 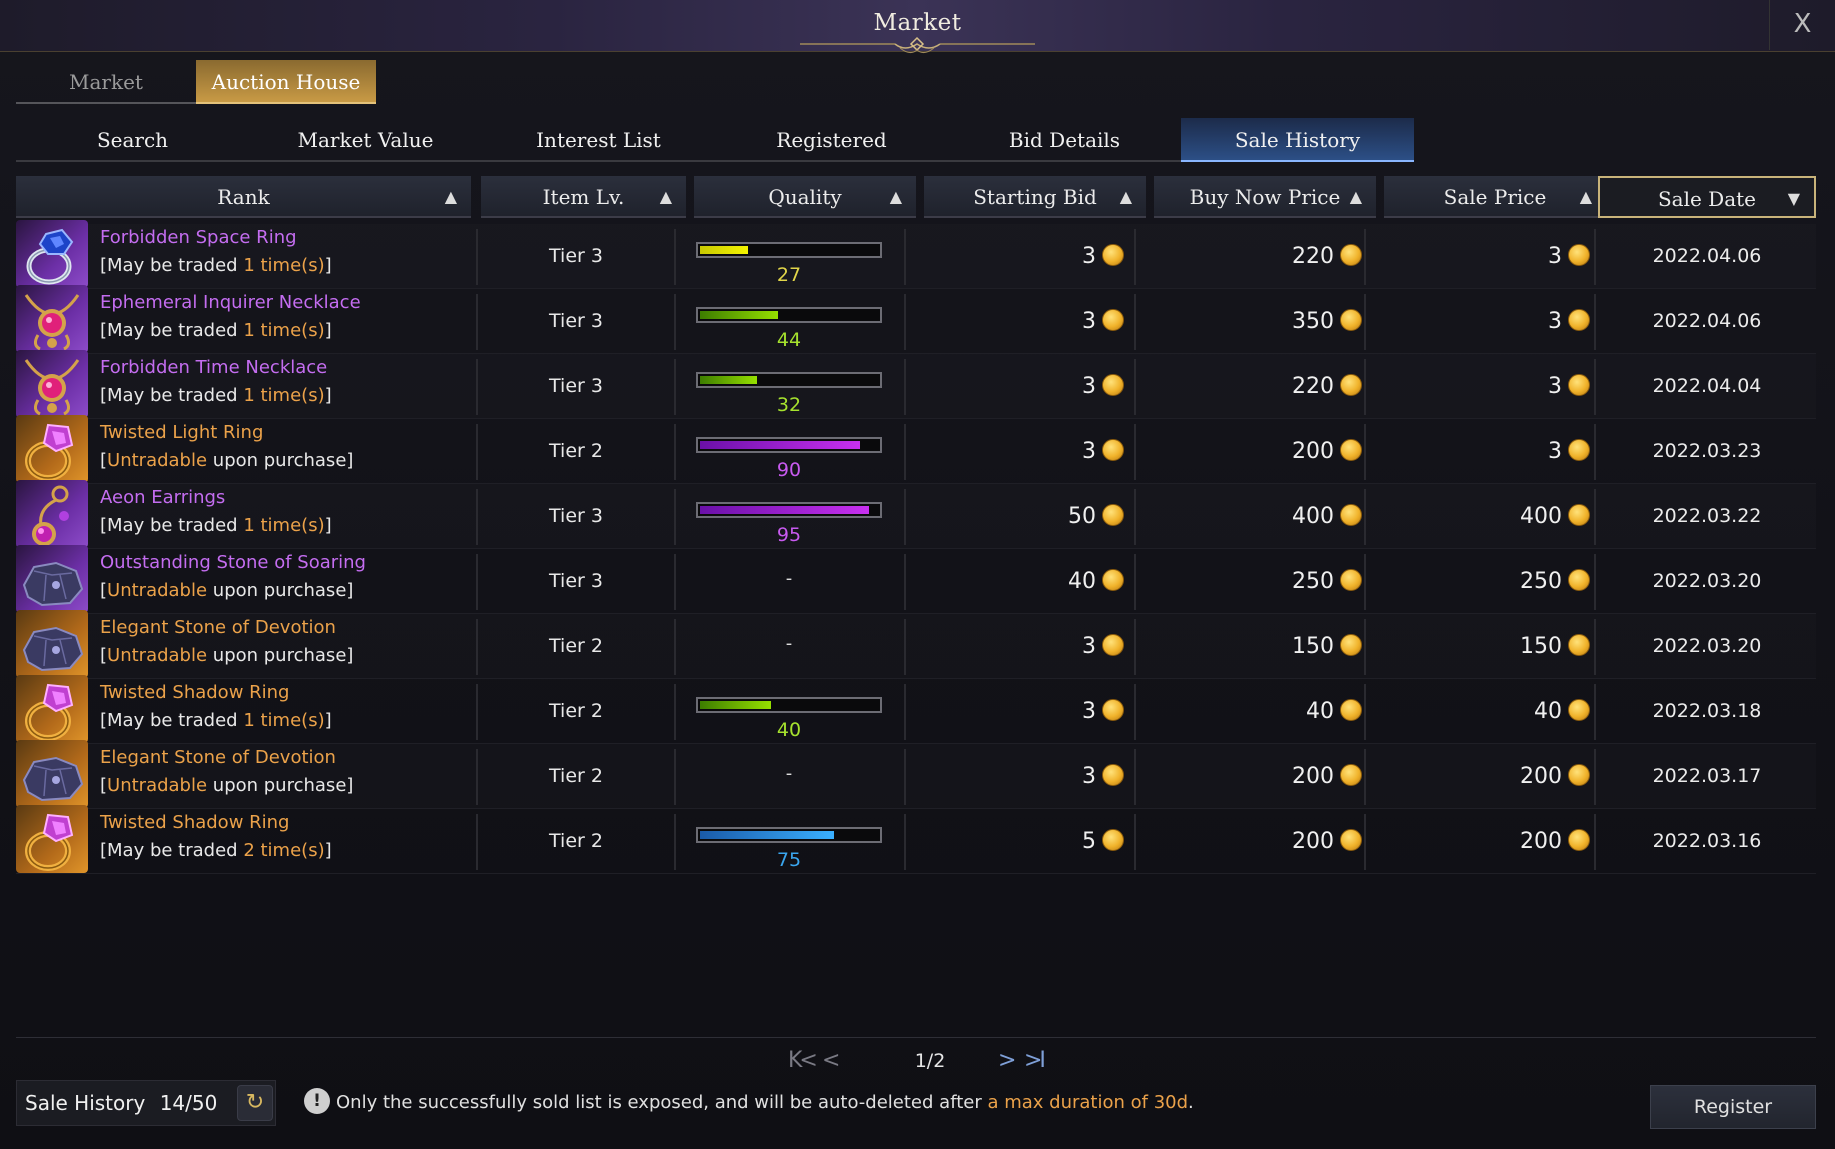 I want to click on subtab-sale-history: Sale History, so click(x=1297, y=140).